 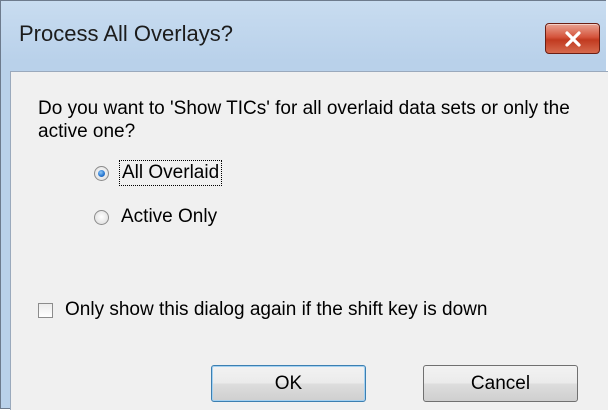 What do you see at coordinates (126, 33) in the screenshot?
I see `window-title: Process All Overlays?` at bounding box center [126, 33].